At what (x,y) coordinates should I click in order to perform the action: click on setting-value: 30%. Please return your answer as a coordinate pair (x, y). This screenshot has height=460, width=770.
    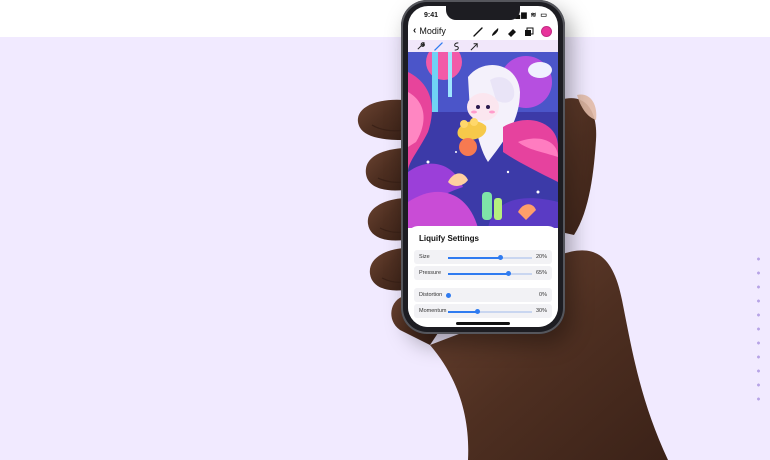
    Looking at the image, I should click on (541, 311).